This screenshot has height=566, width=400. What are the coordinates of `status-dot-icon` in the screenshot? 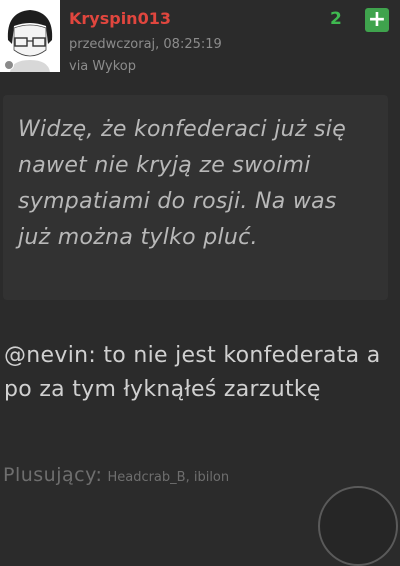 It's located at (9, 65).